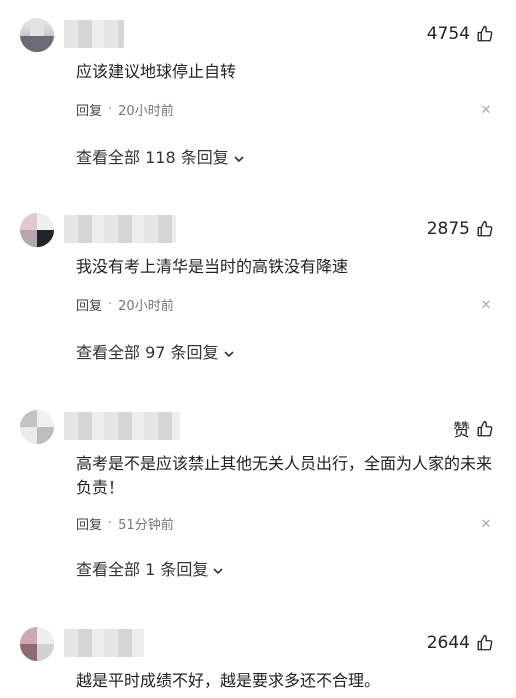 This screenshot has height=698, width=516. What do you see at coordinates (156, 71) in the screenshot?
I see `comment-text: 应该建议地球停止自转` at bounding box center [156, 71].